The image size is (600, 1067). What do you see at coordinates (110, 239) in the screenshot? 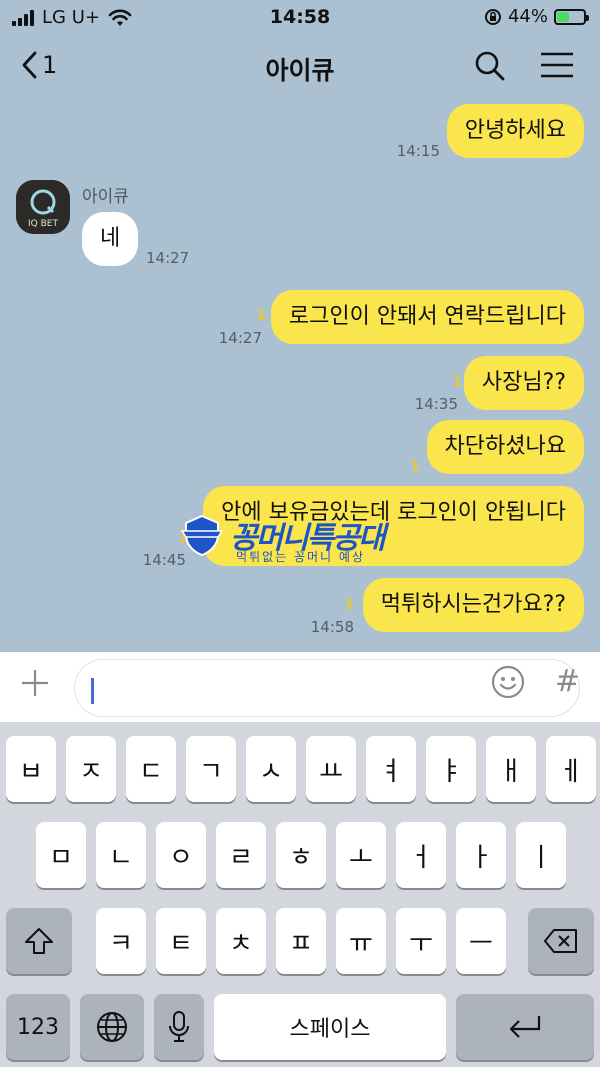
I see `message-bubble-incoming: 네` at bounding box center [110, 239].